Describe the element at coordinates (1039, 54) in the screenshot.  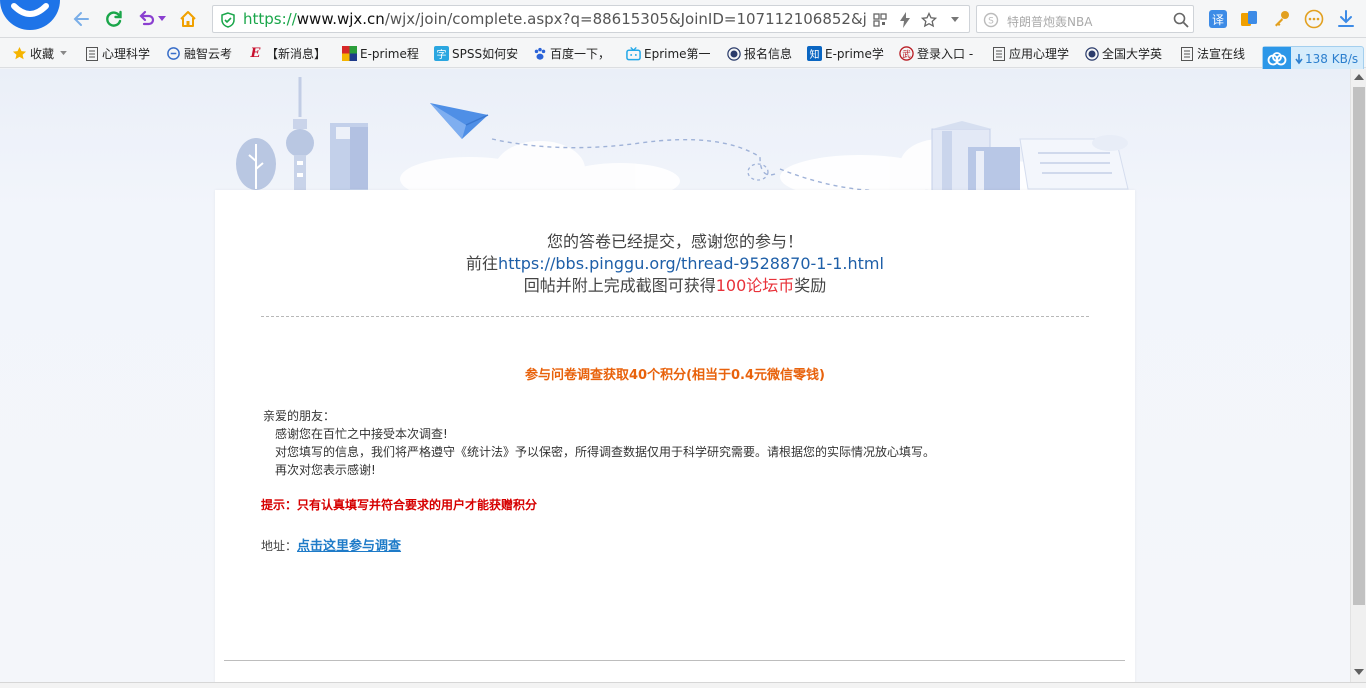
I see `bookmark-label: 应用心理学` at that location.